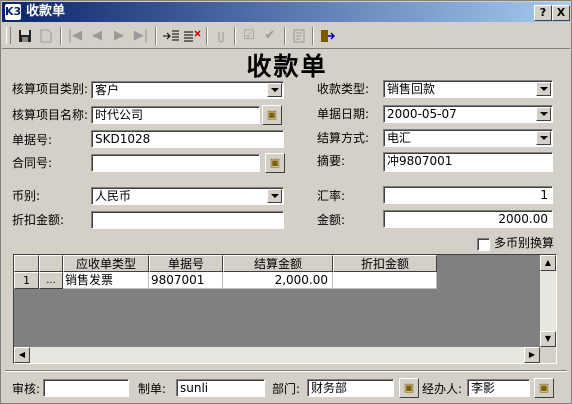 This screenshot has width=572, height=404. What do you see at coordinates (468, 138) in the screenshot?
I see `settle-method-select: 电汇` at bounding box center [468, 138].